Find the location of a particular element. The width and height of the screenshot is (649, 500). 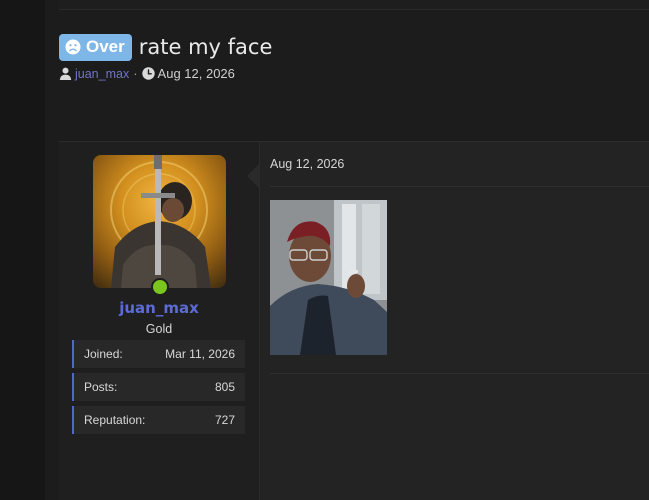

user-icon is located at coordinates (65, 73).